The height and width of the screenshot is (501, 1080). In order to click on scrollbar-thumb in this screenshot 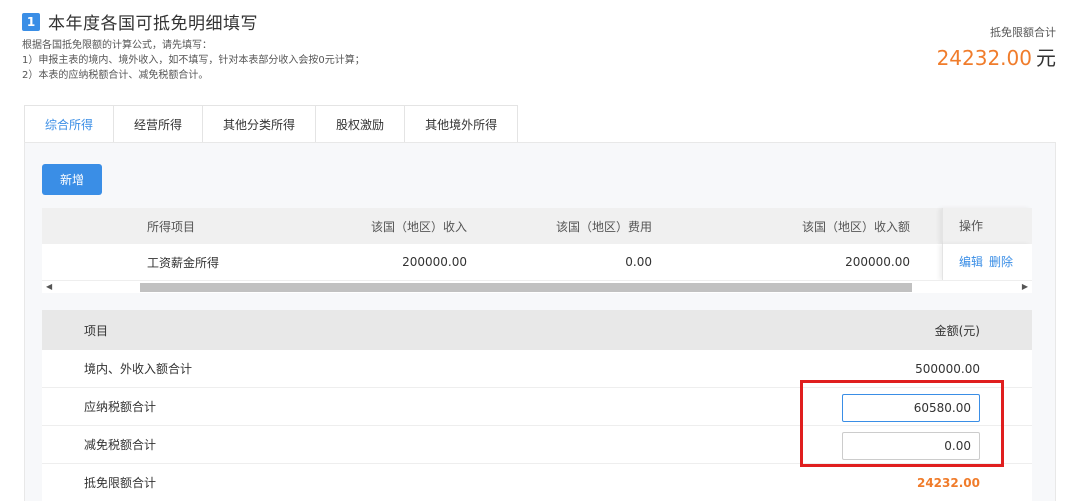, I will do `click(526, 287)`.